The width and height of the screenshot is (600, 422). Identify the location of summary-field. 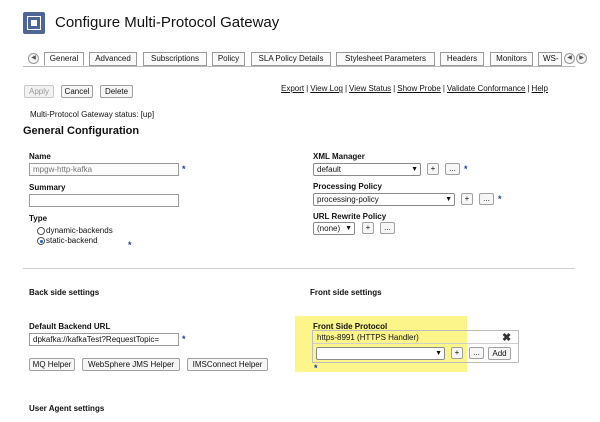
(104, 200).